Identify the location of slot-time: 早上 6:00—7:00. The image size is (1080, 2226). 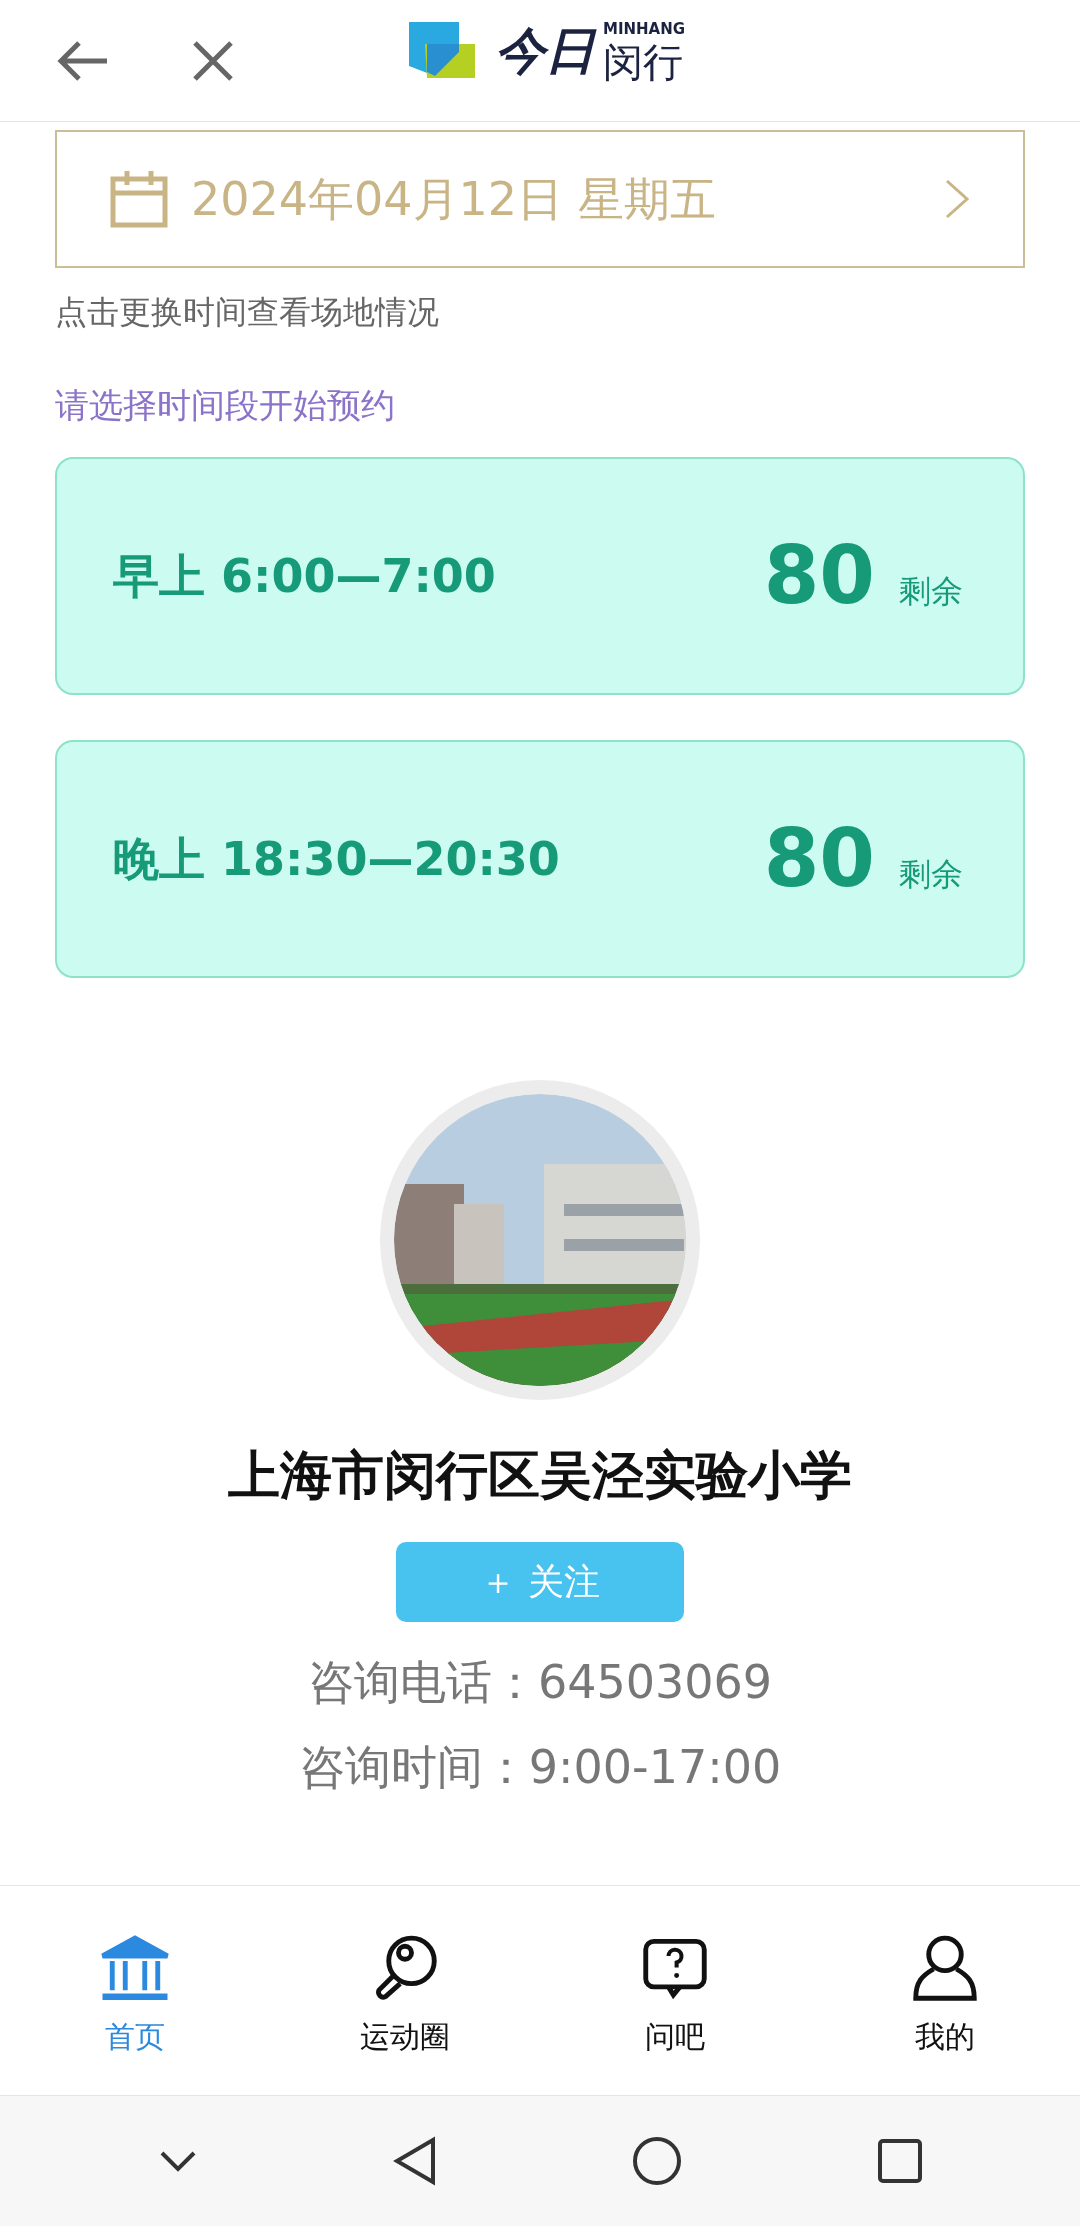
(304, 576).